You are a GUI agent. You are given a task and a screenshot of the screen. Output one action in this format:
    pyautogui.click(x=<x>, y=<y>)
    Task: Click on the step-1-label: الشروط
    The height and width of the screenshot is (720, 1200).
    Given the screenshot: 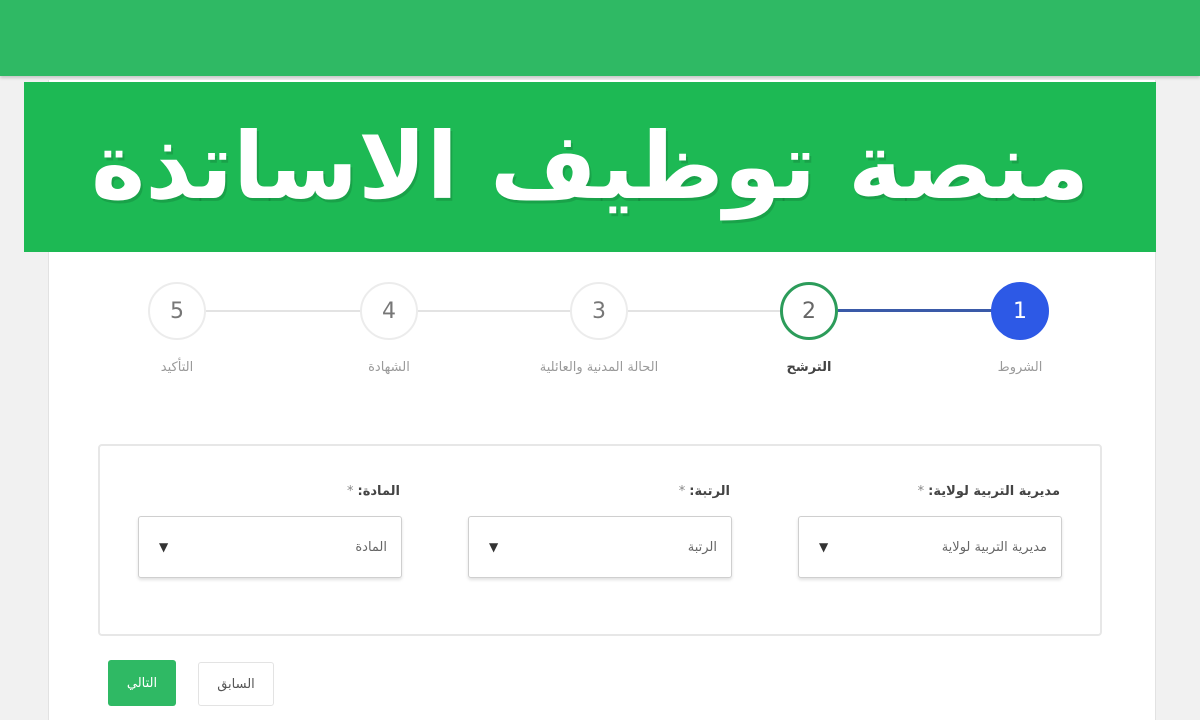 What is the action you would take?
    pyautogui.click(x=1020, y=367)
    